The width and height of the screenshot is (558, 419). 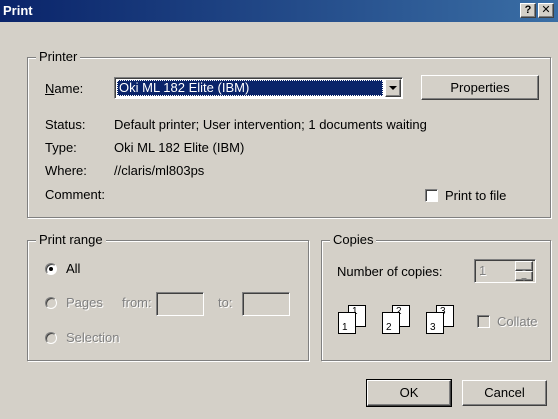 I want to click on cancel-label: Cancel, so click(x=504, y=392).